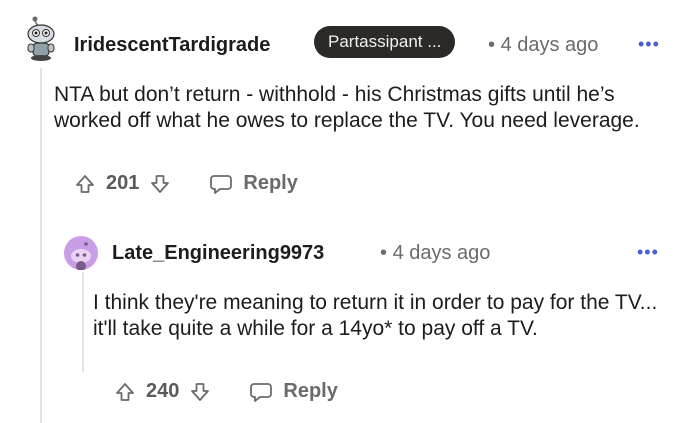 This screenshot has width=700, height=423. I want to click on snoo-avatar-icon, so click(41, 38).